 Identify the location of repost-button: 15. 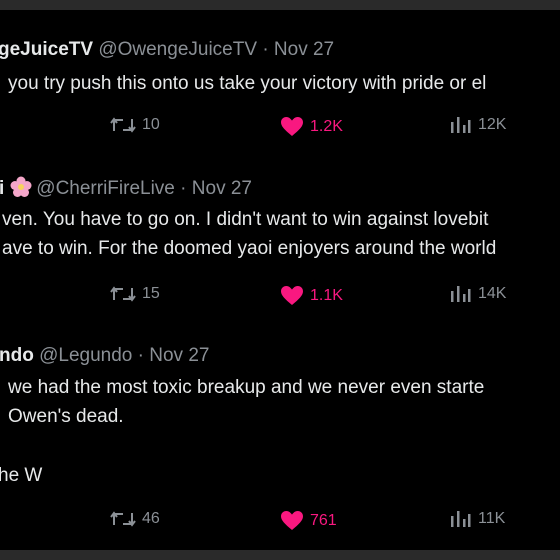
(135, 294).